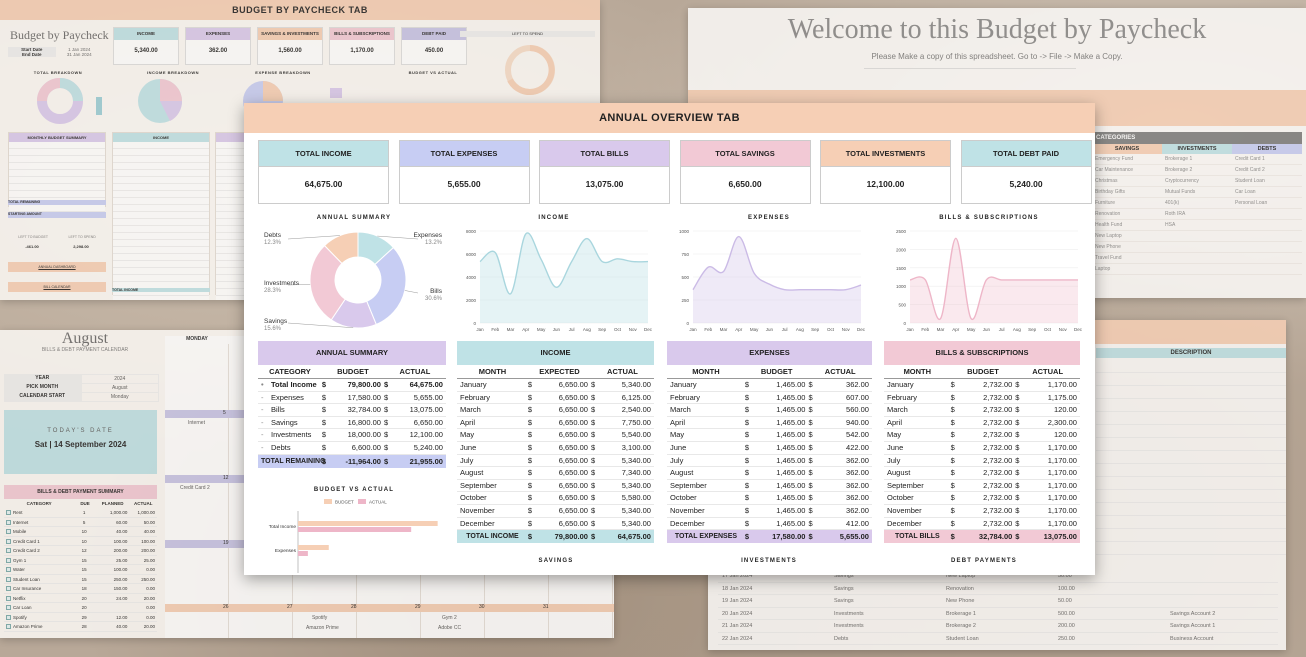 This screenshot has height=657, width=1306. Describe the element at coordinates (1197, 181) in the screenshot. I see `category-cell: Cryptocurrency` at that location.